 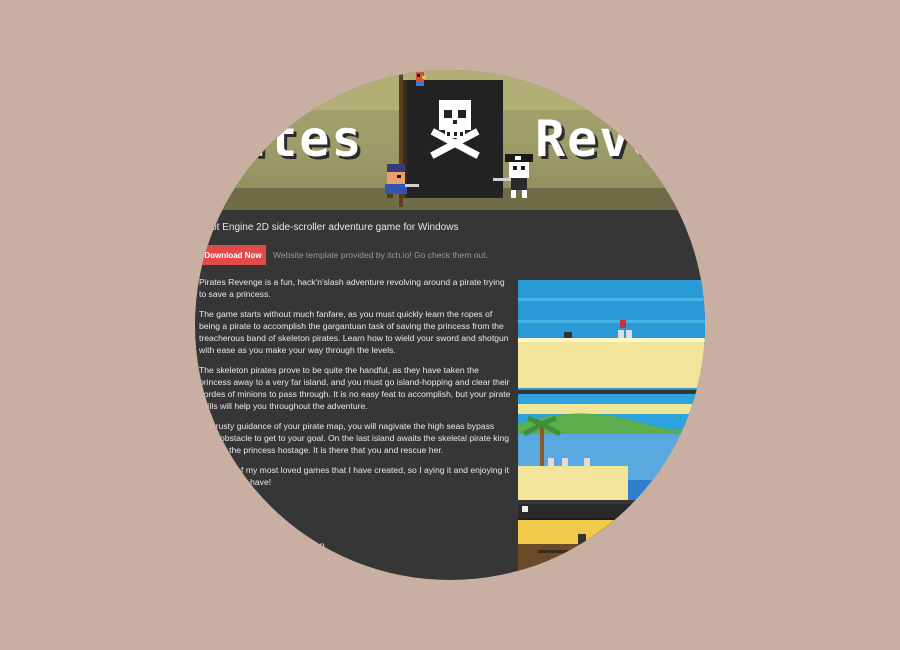 What do you see at coordinates (421, 79) in the screenshot?
I see `parrot-icon` at bounding box center [421, 79].